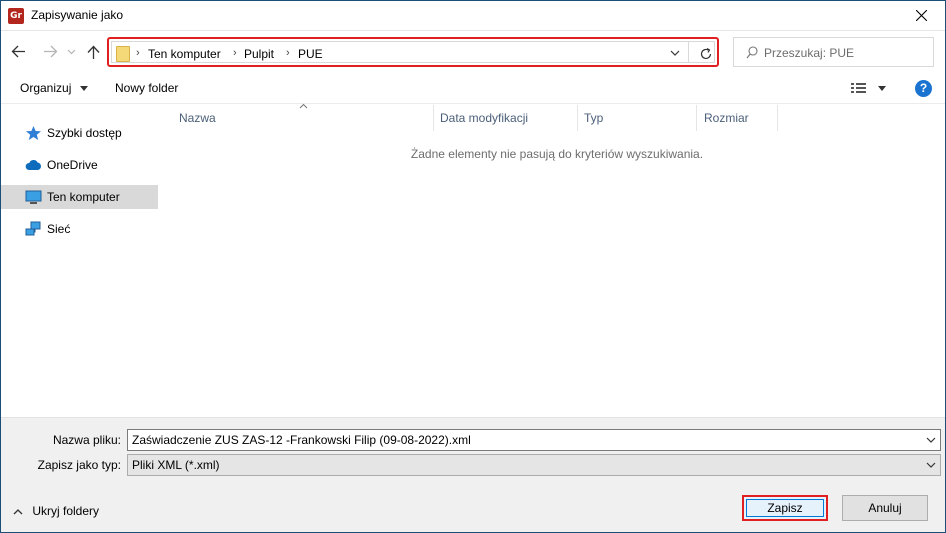 The width and height of the screenshot is (946, 533). What do you see at coordinates (176, 465) in the screenshot?
I see `filetype-value: Pliki XML (*.xml)` at bounding box center [176, 465].